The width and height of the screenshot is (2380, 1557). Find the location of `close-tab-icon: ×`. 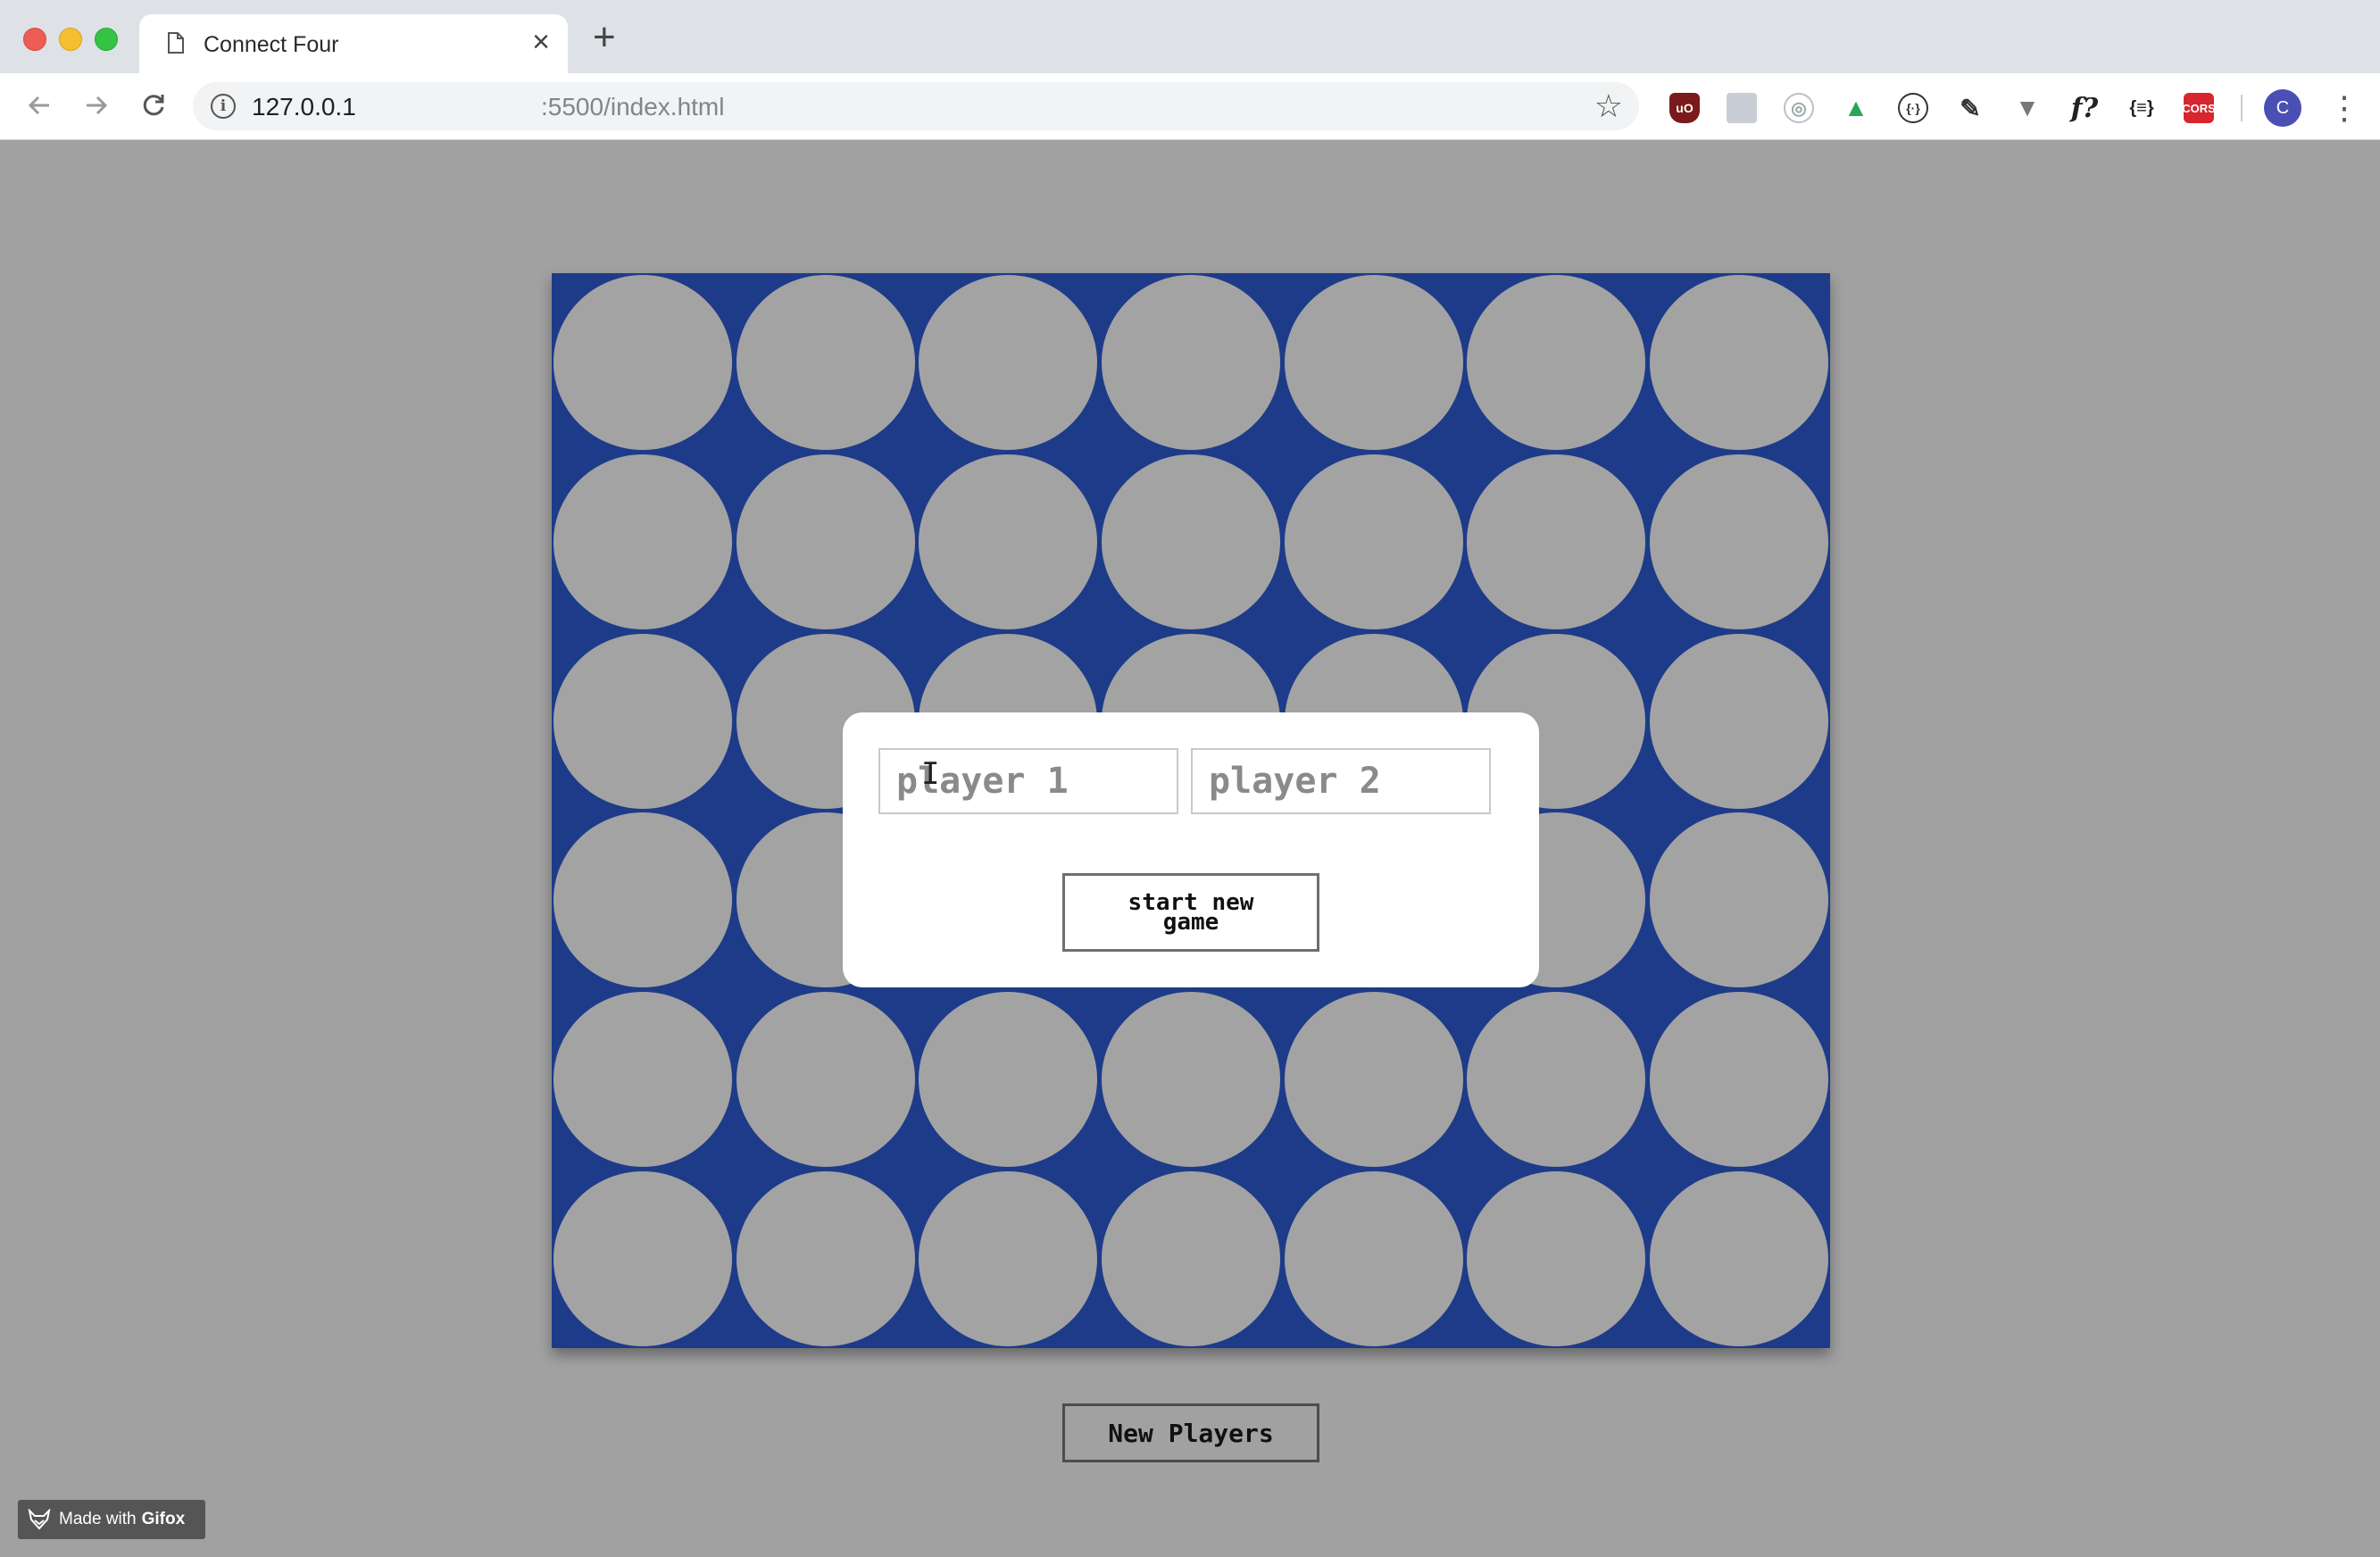

close-tab-icon: × is located at coordinates (541, 42).